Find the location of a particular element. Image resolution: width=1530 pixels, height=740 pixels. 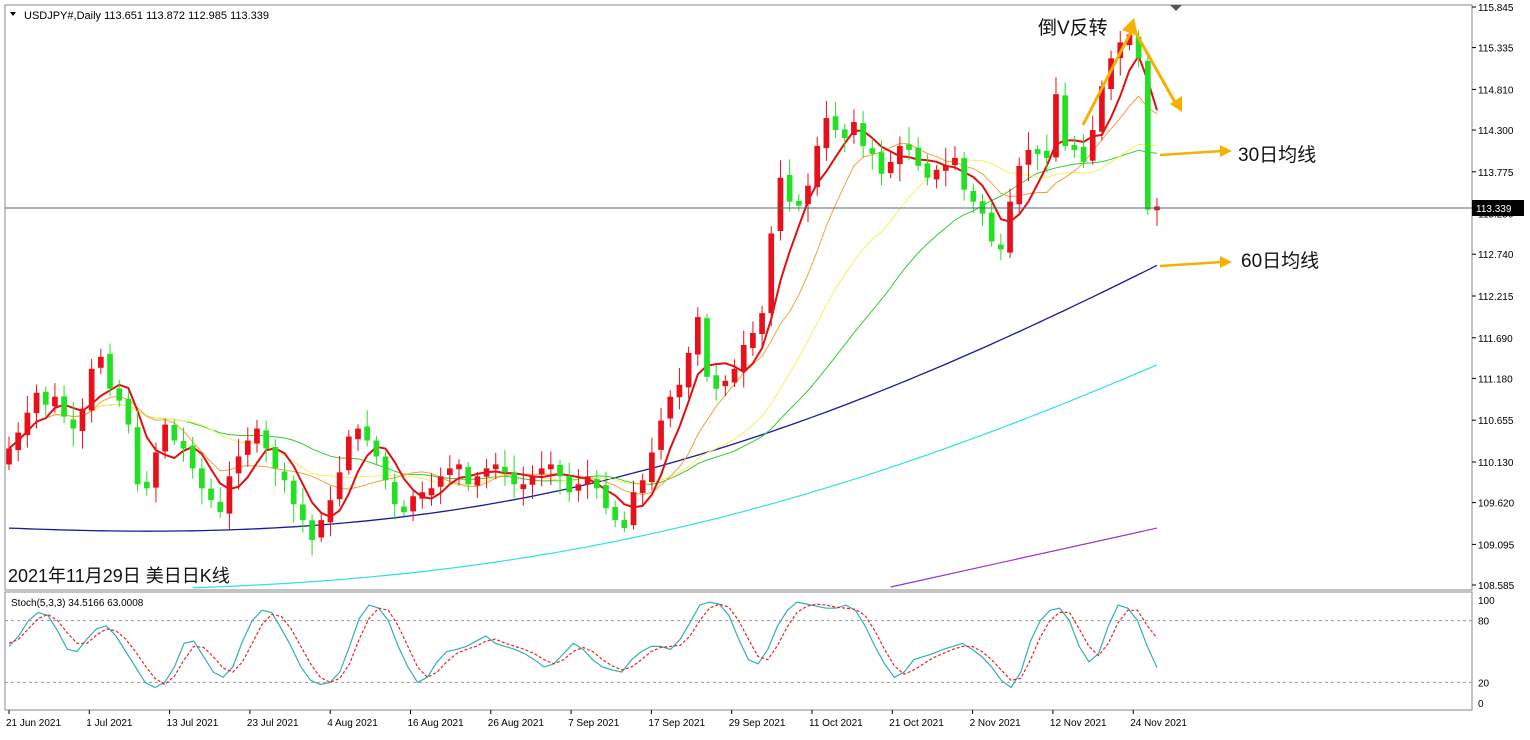

x-tick-label: 16 Aug 2021 is located at coordinates (436, 723).